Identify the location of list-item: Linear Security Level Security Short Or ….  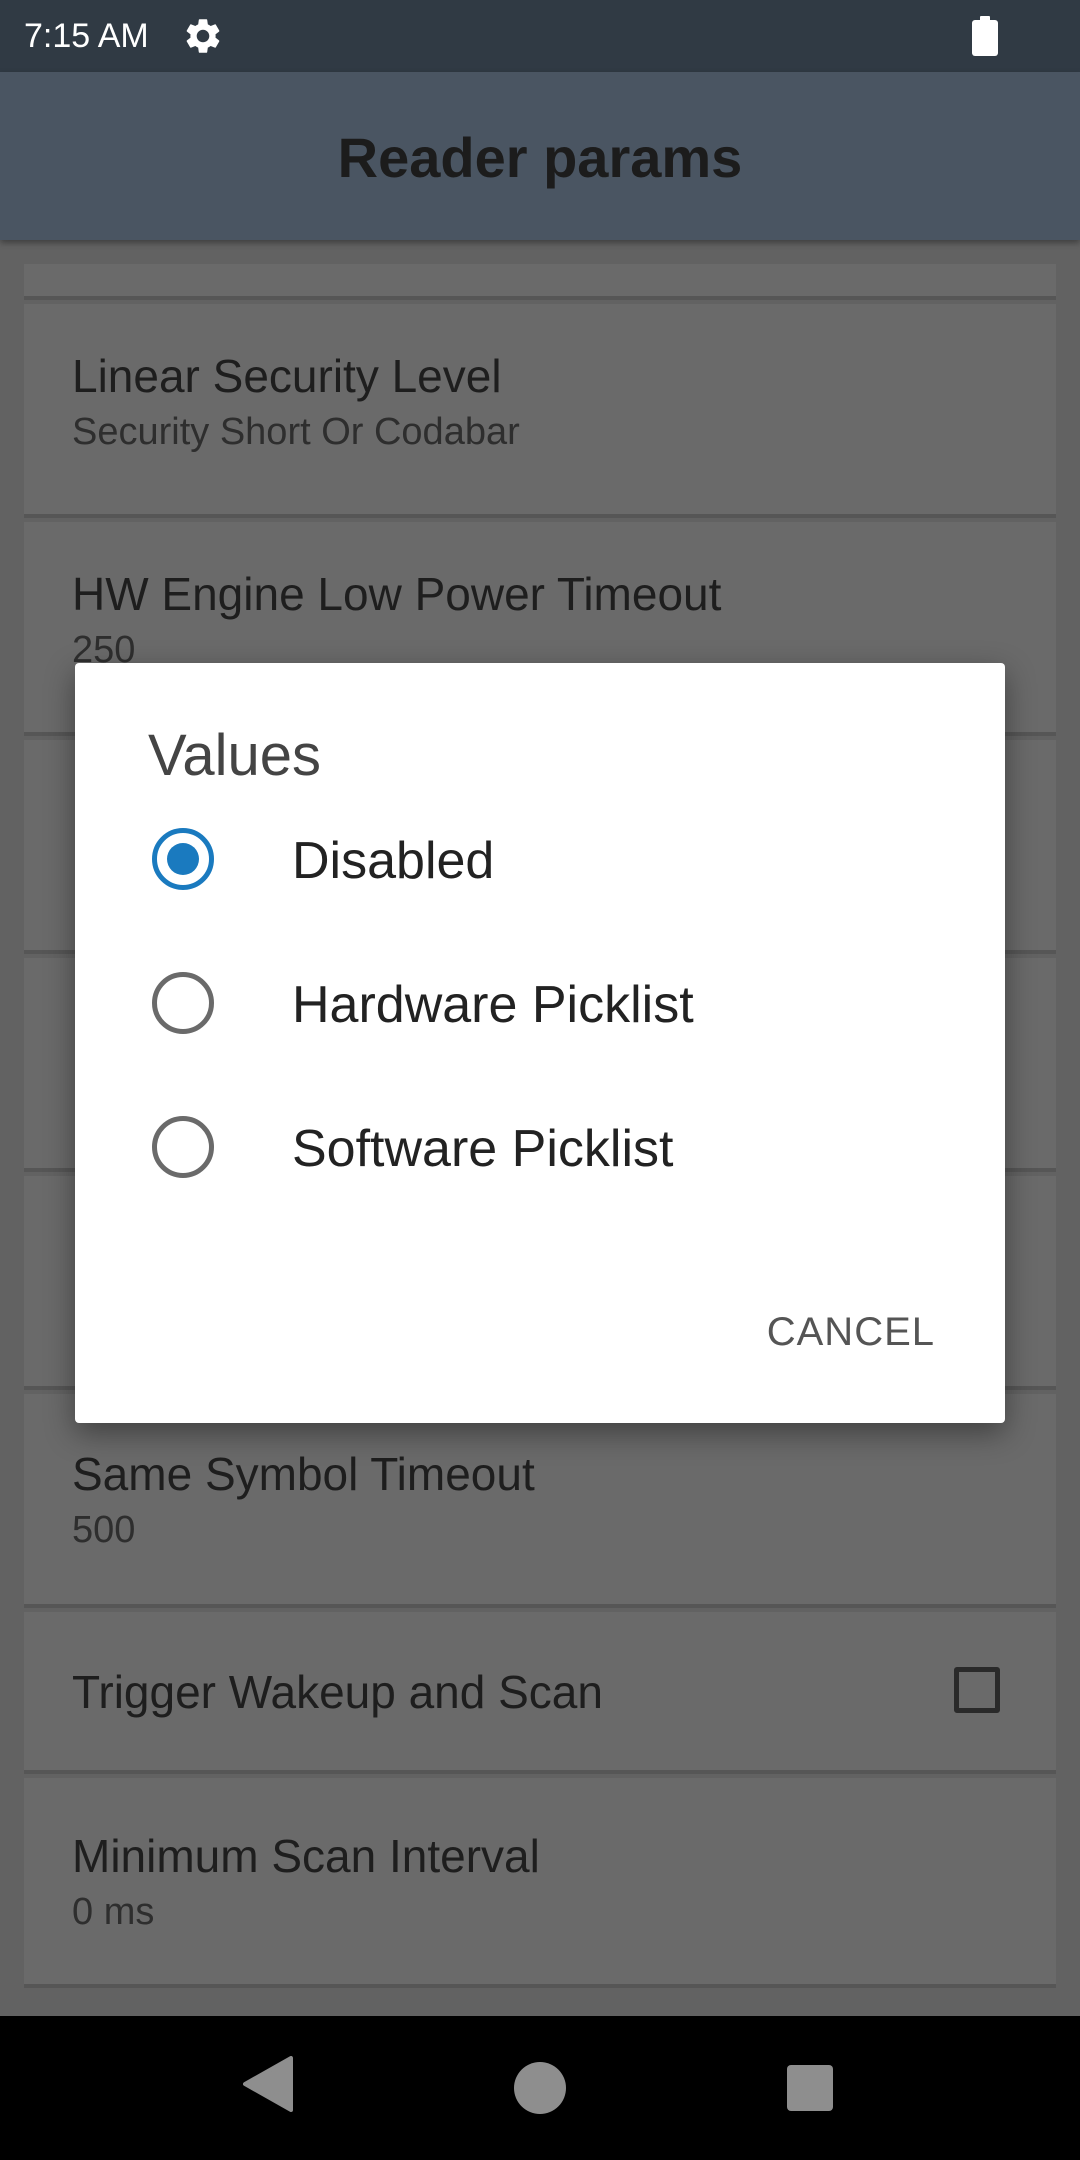
(540, 411).